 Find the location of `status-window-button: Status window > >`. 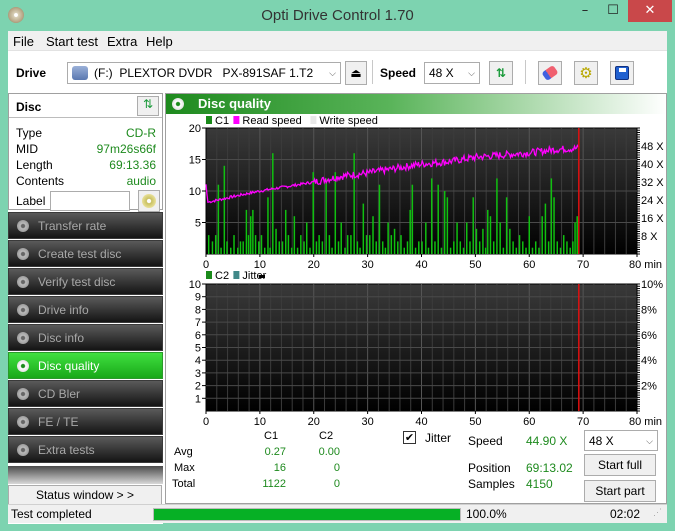

status-window-button: Status window > > is located at coordinates (85, 495).